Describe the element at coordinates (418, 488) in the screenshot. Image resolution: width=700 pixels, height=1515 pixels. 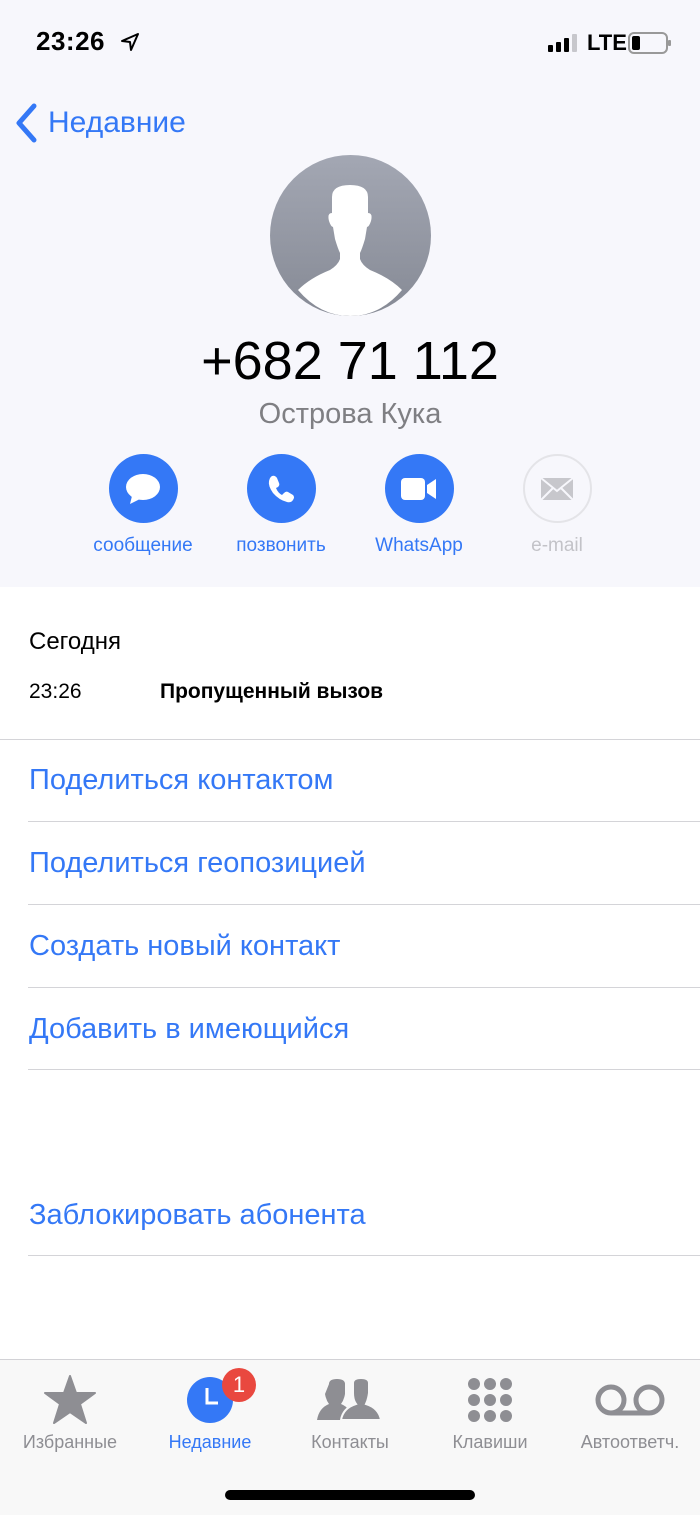
I see `video-camera-icon` at that location.